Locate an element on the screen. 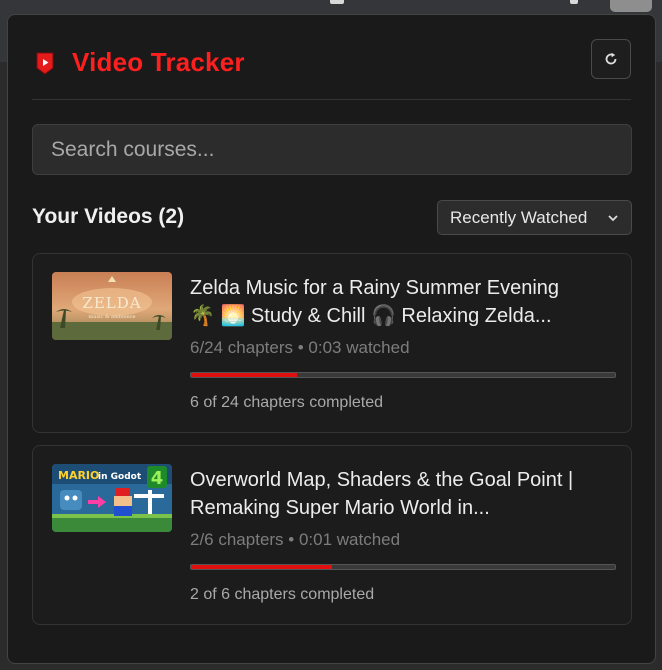 This screenshot has width=662, height=670. chevron-down-icon is located at coordinates (613, 217).